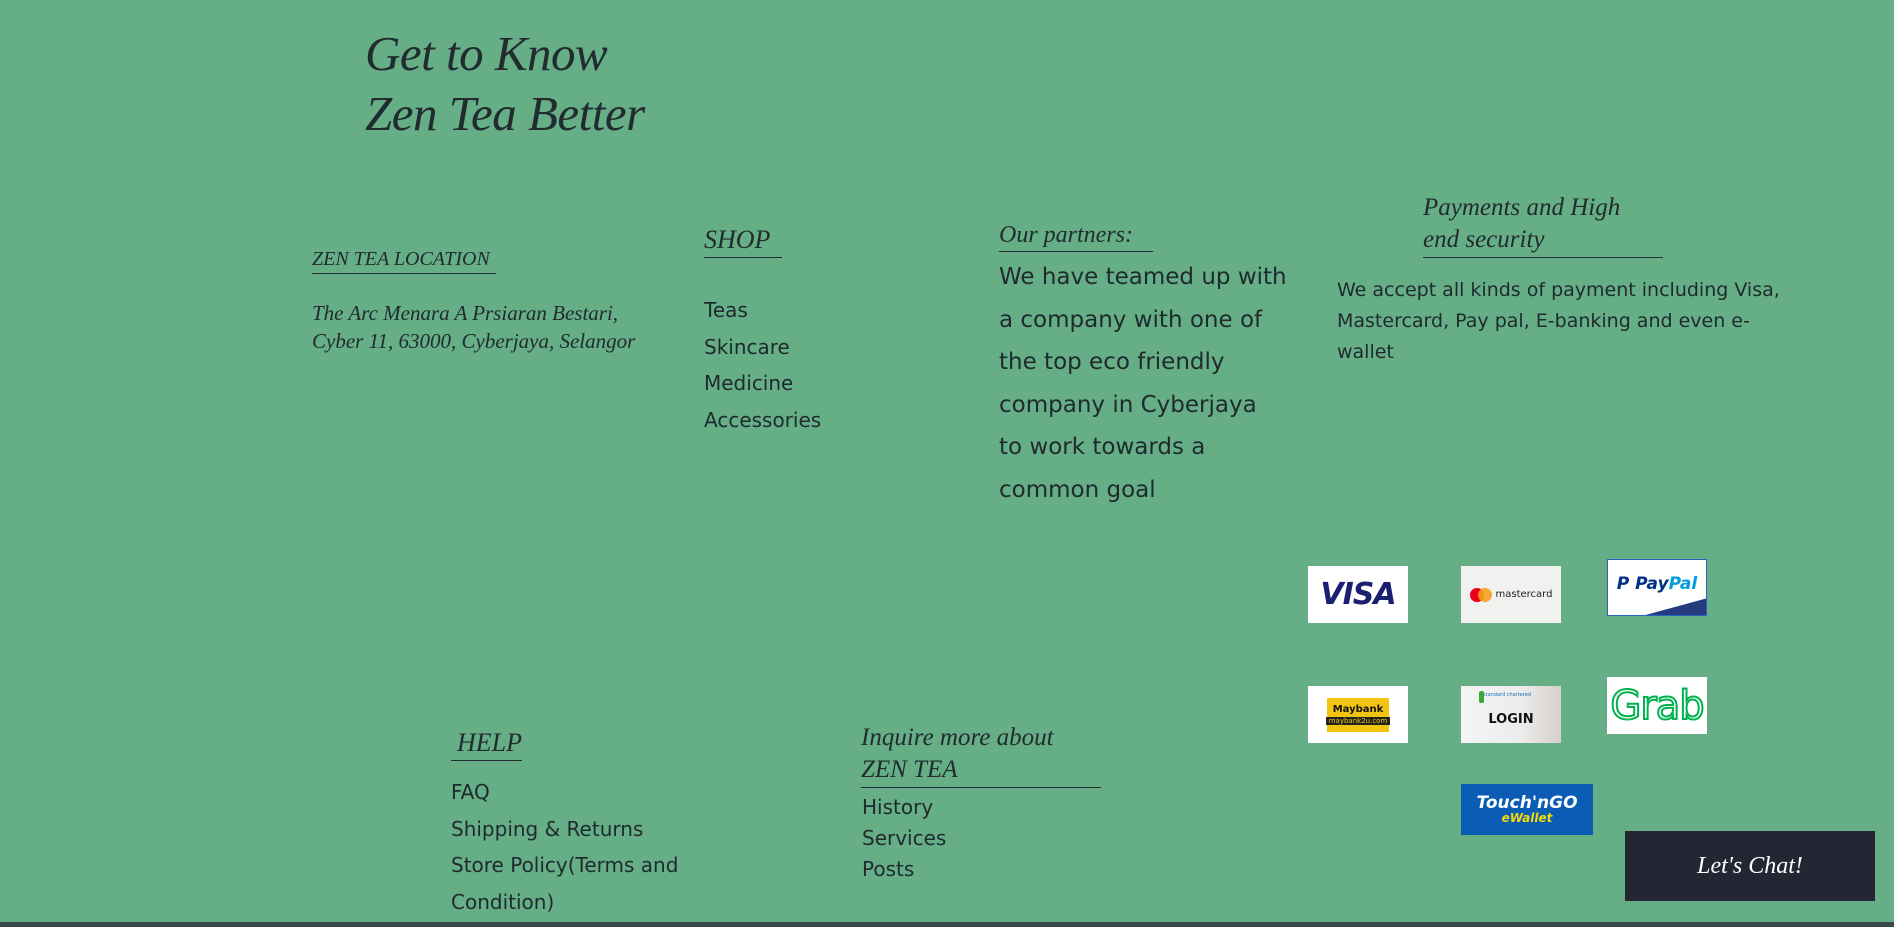  I want to click on grab-logo-text: Grab, so click(1657, 706).